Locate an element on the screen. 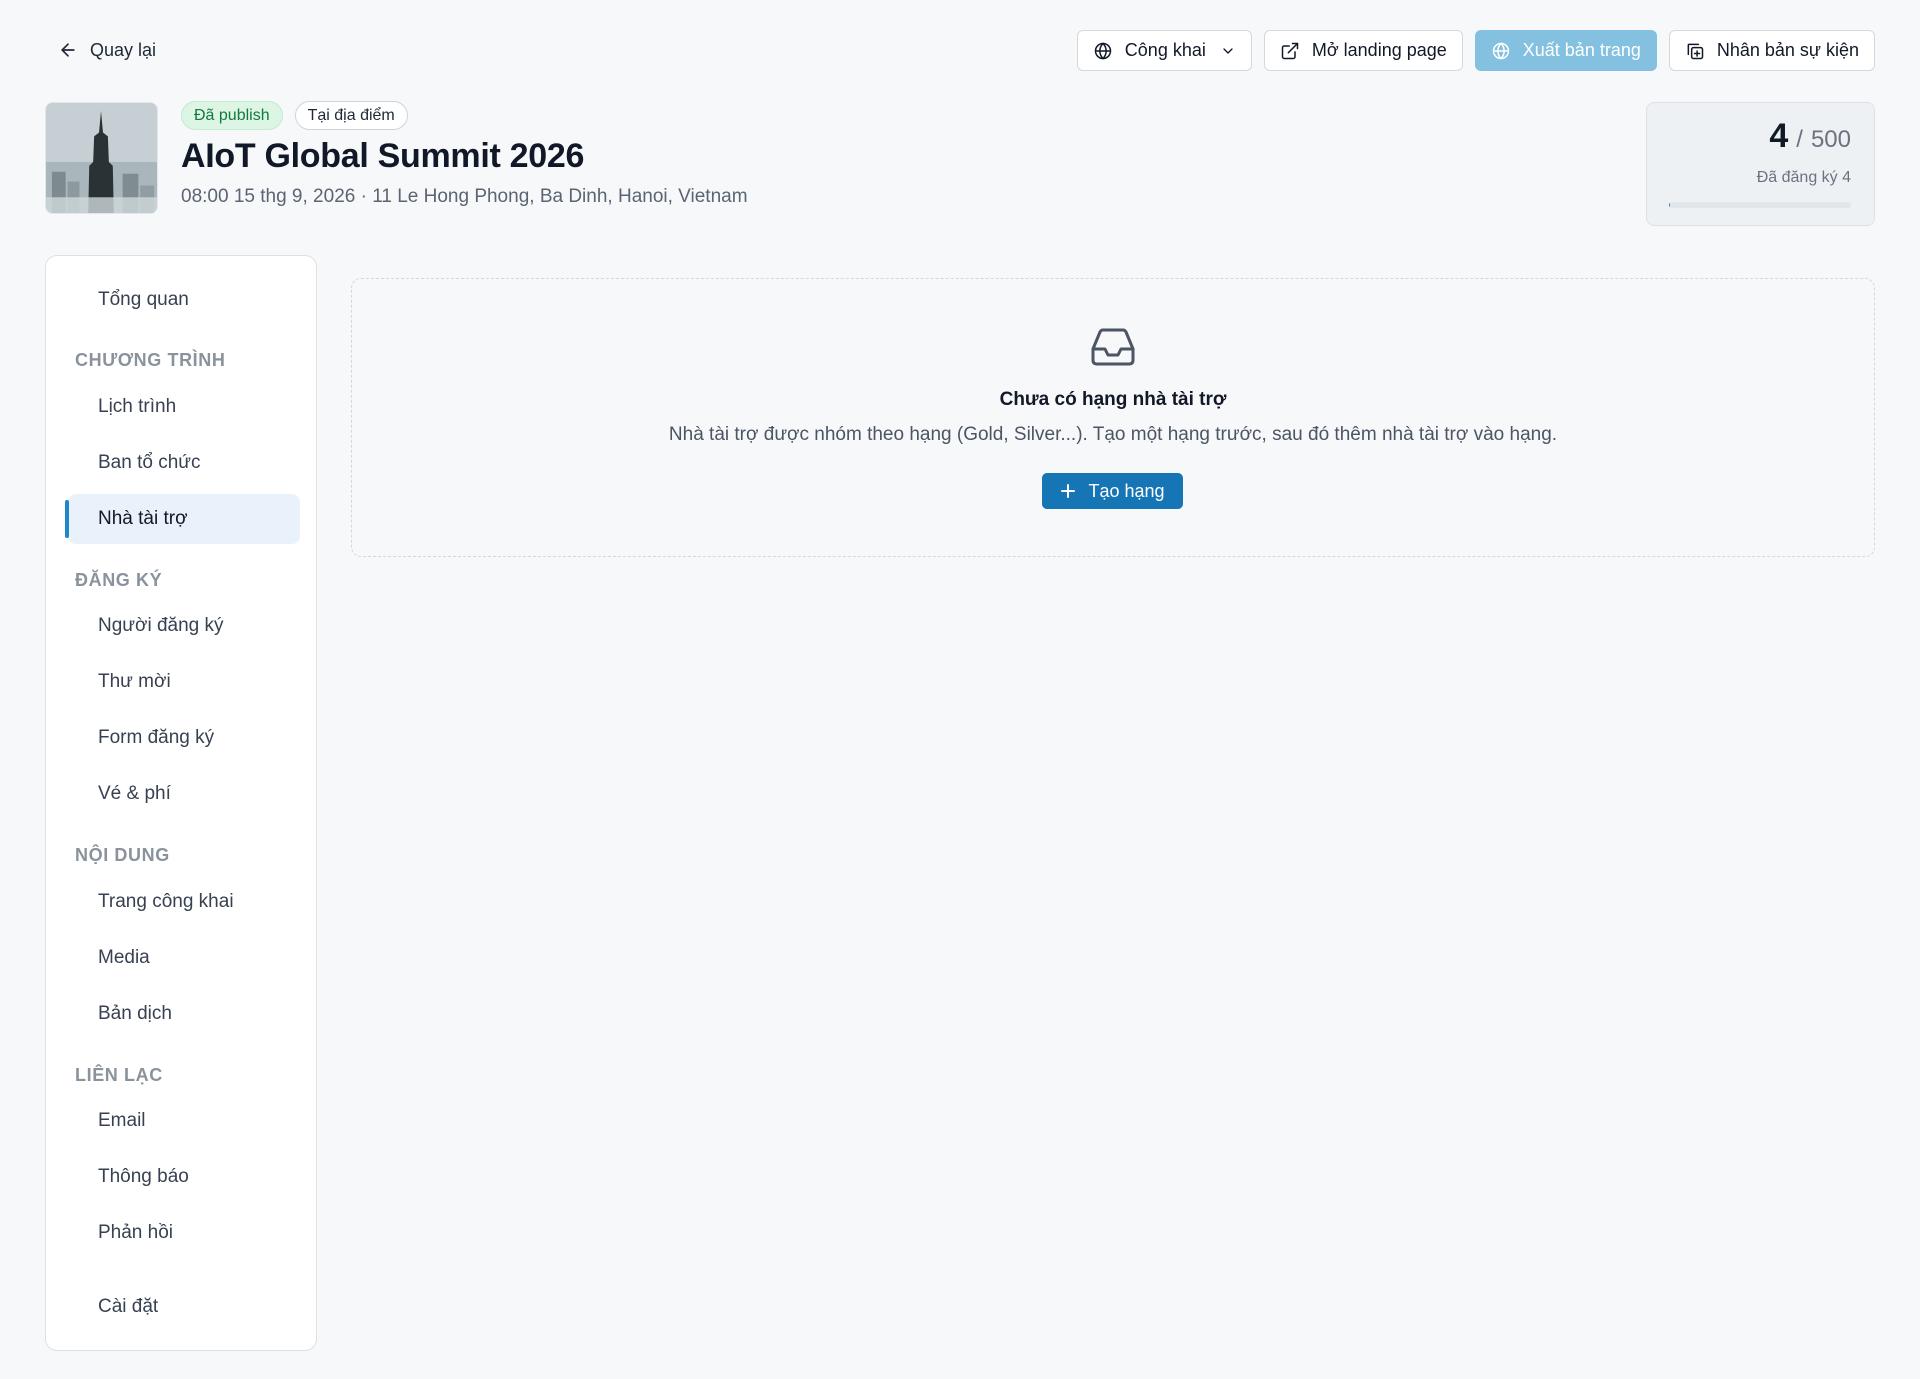 This screenshot has width=1920, height=1379. sidebar-item-tickets: Vé & phí is located at coordinates (184, 794).